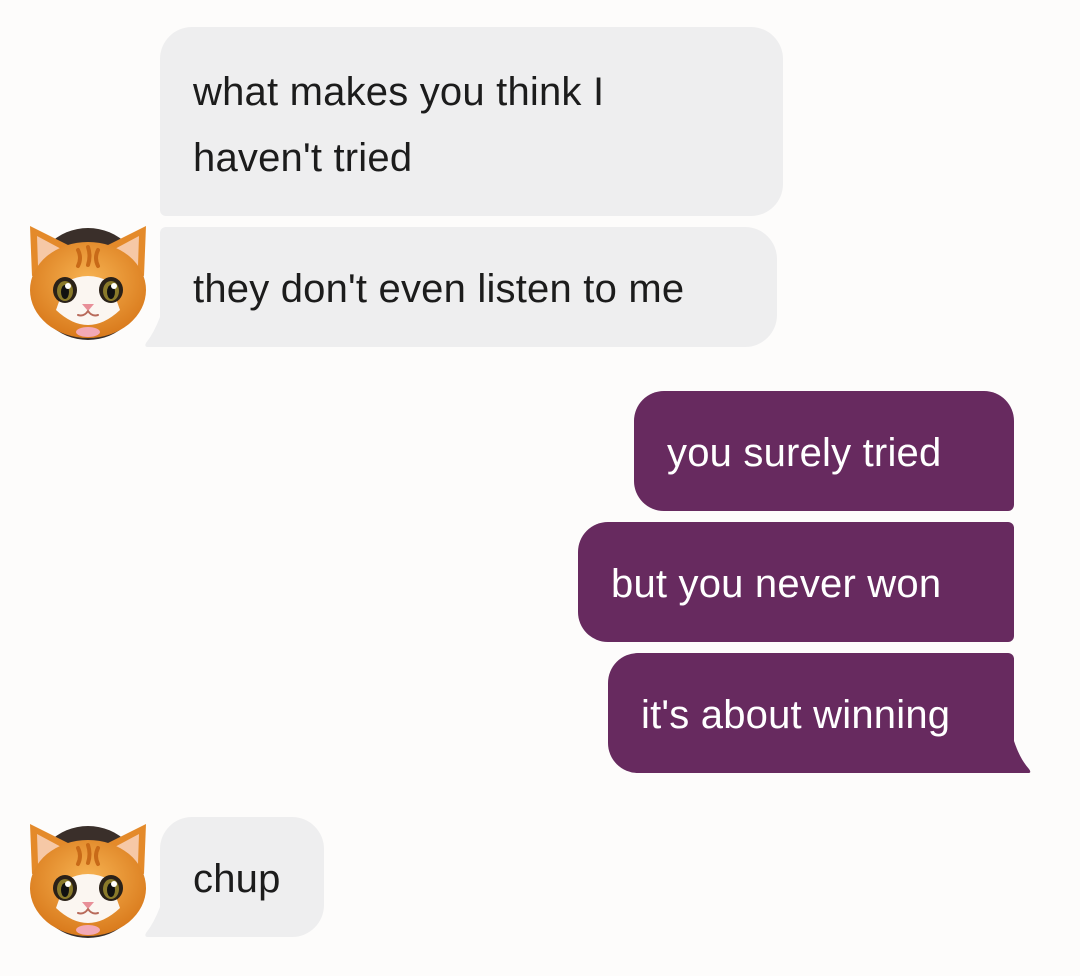  I want to click on message-bubble-outgoing: you surely tried, so click(824, 451).